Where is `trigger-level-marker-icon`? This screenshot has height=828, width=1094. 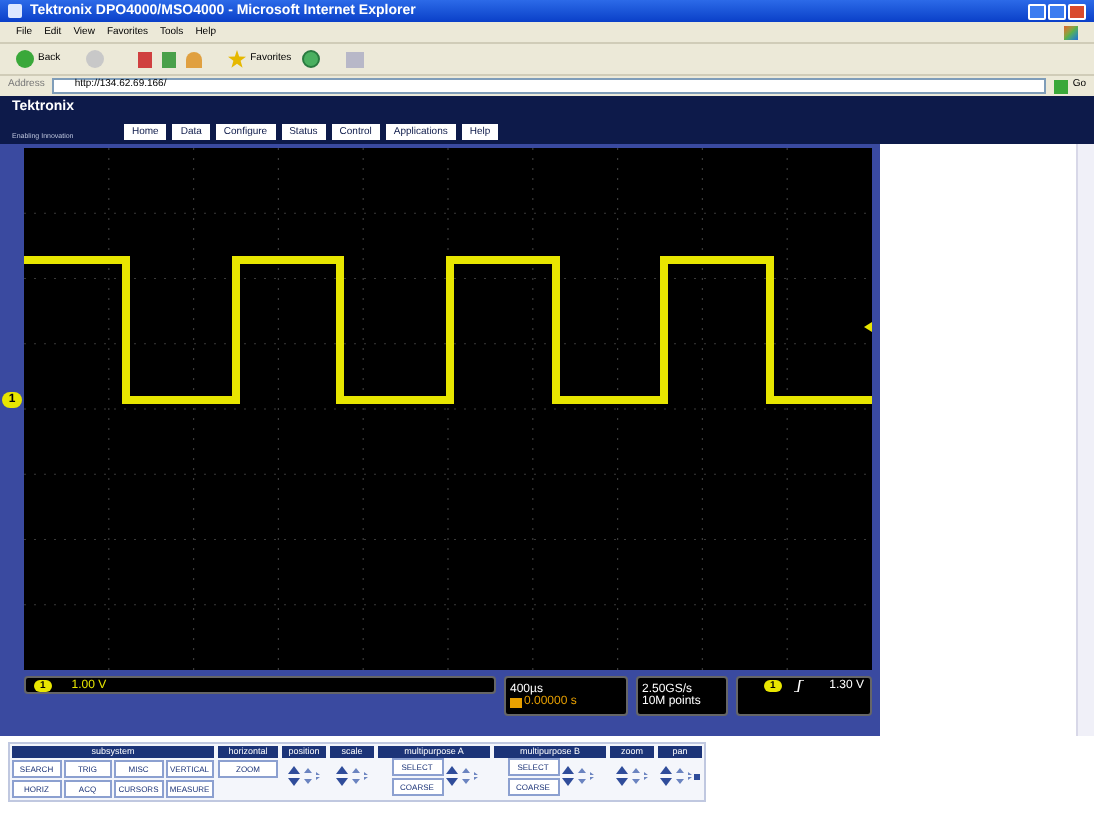
trigger-level-marker-icon is located at coordinates (868, 327).